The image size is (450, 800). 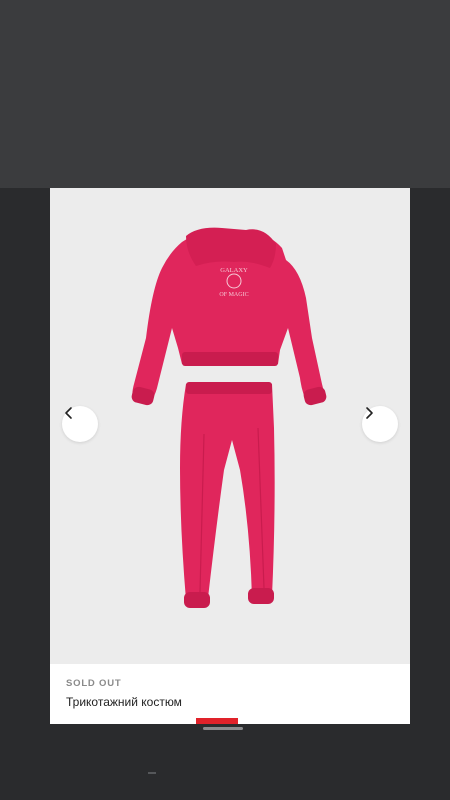 I want to click on chevron-left-icon, so click(x=68, y=413).